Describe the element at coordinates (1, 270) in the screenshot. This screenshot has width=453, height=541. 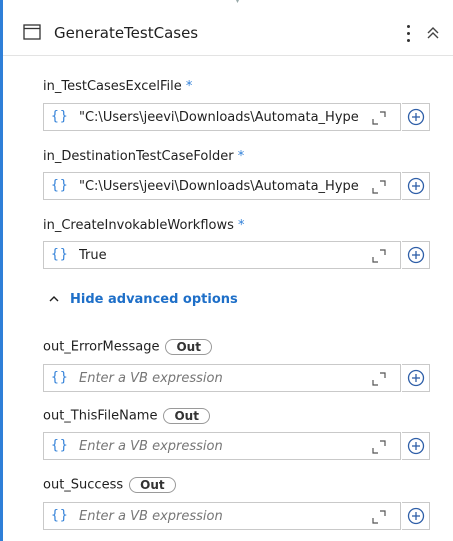
I see `activity-selection-bar` at that location.